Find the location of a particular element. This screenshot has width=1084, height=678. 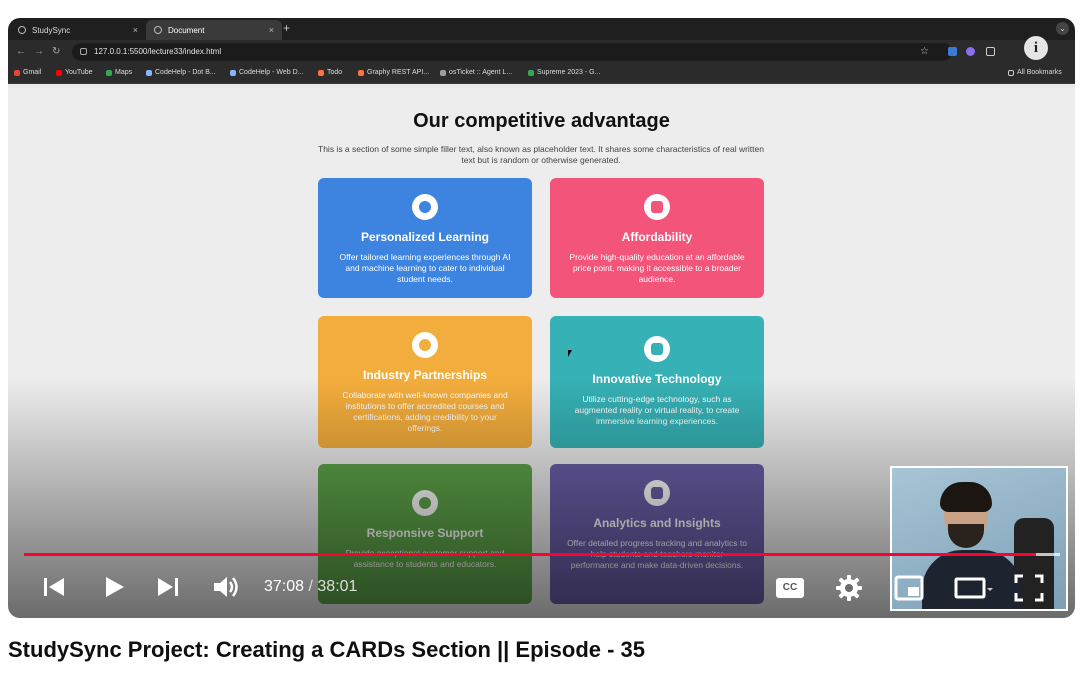

progress-buffered is located at coordinates (1048, 554).